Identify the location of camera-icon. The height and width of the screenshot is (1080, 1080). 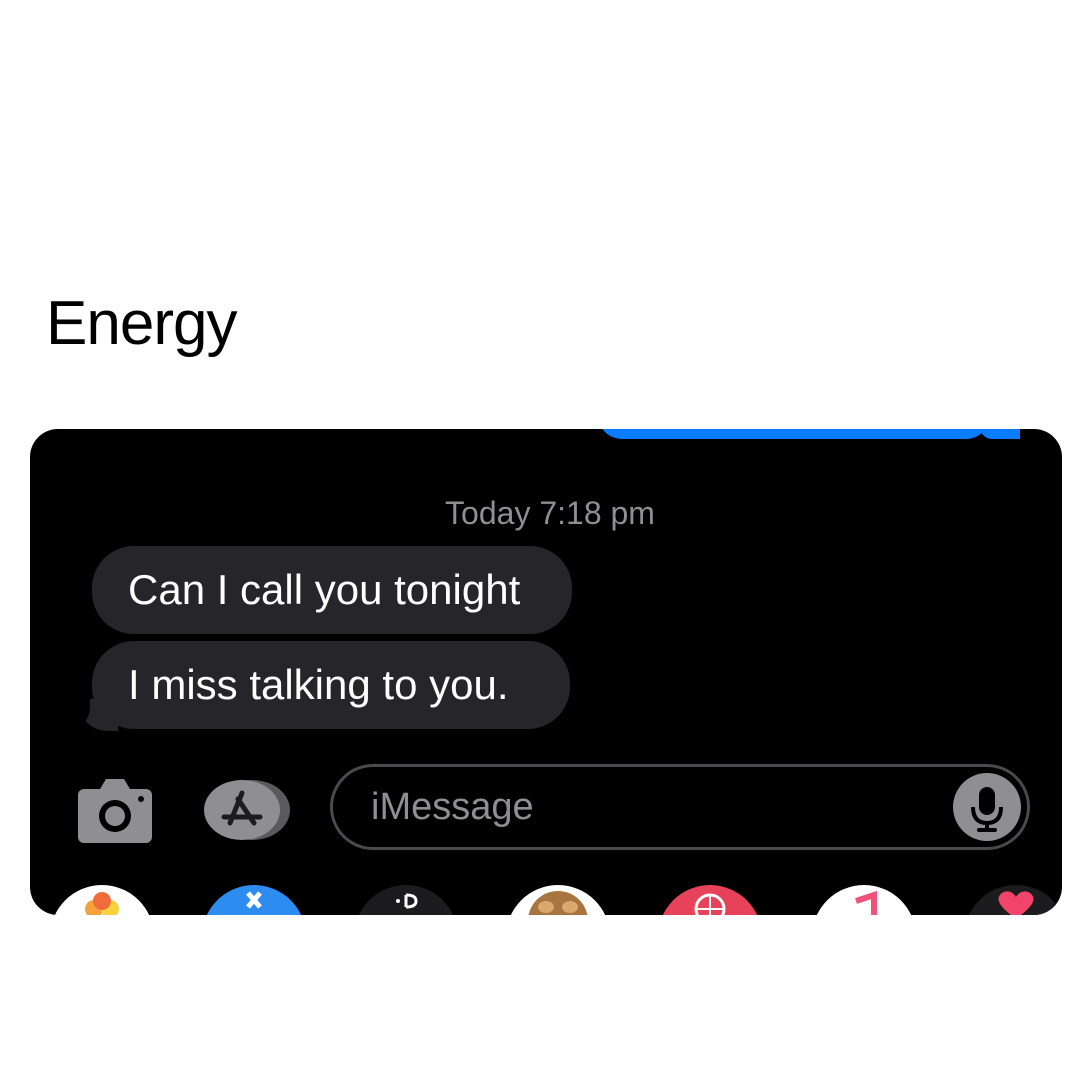
(115, 811).